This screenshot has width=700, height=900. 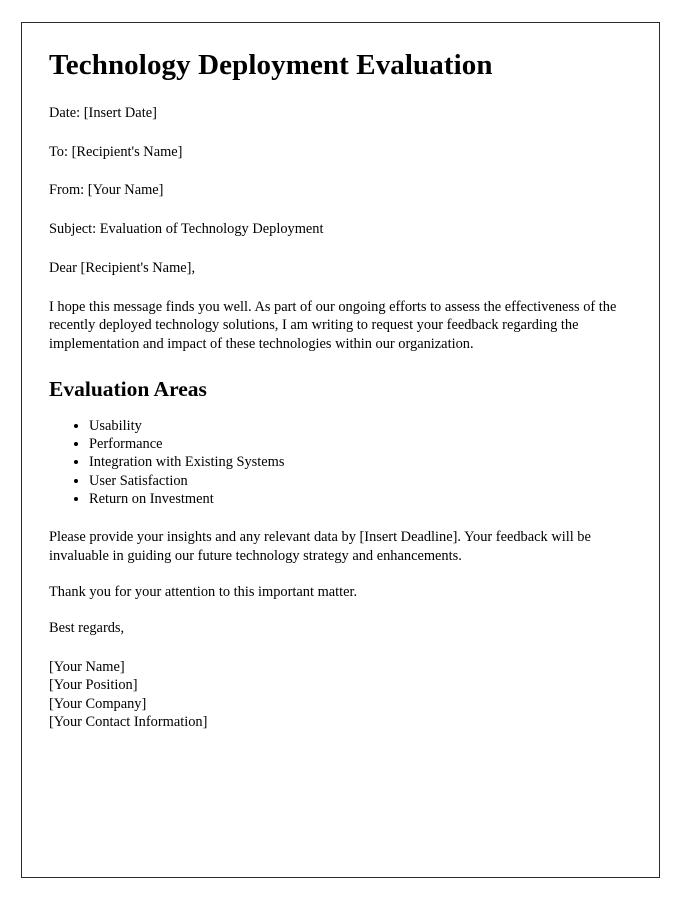 I want to click on list-item: Integration with Existing Systems, so click(x=361, y=462).